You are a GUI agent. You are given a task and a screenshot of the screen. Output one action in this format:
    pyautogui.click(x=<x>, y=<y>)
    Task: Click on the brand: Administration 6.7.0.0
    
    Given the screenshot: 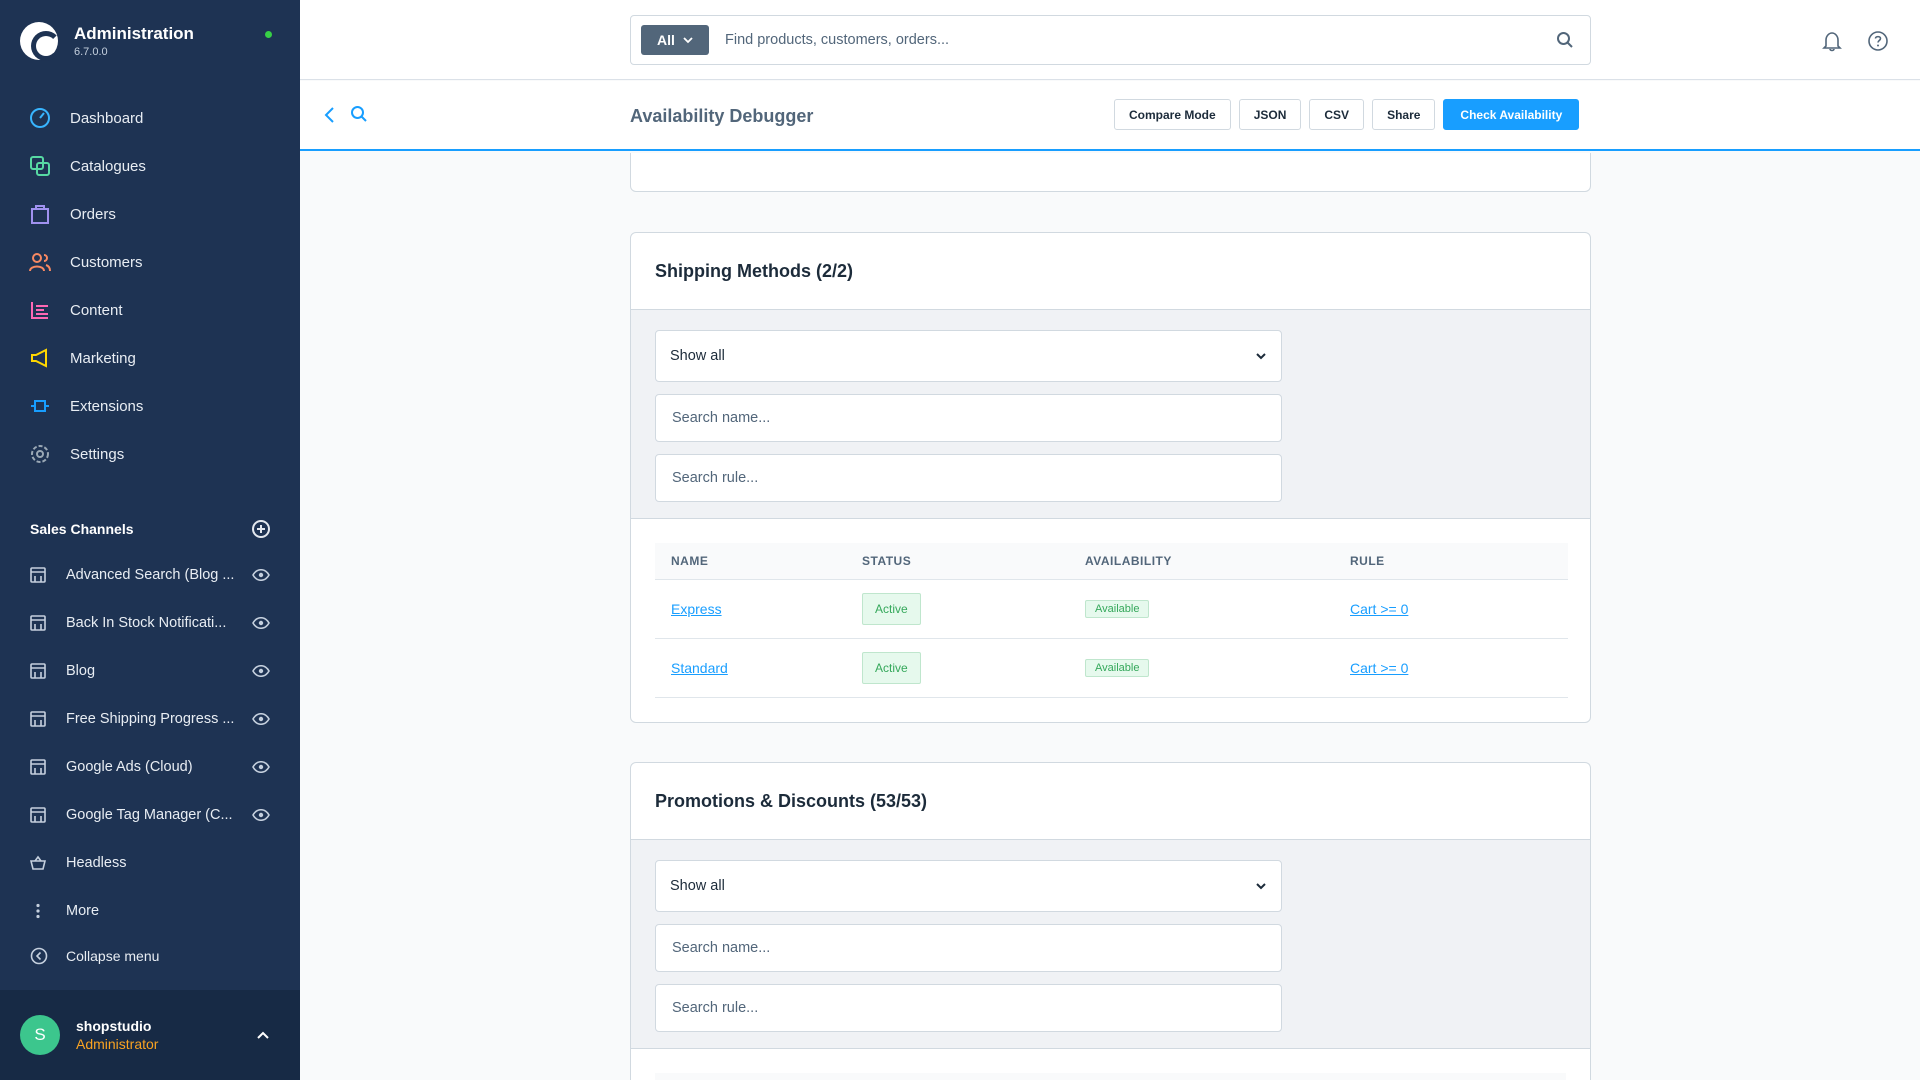 What is the action you would take?
    pyautogui.click(x=107, y=41)
    